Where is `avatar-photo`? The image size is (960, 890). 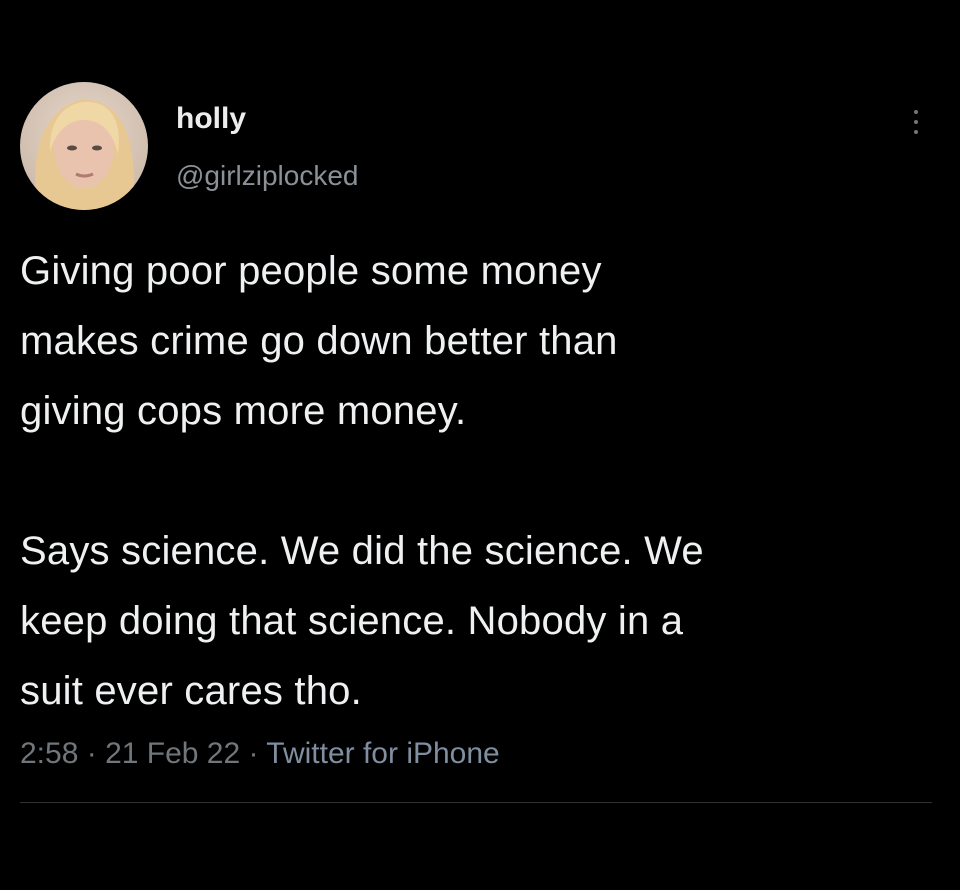
avatar-photo is located at coordinates (84, 146).